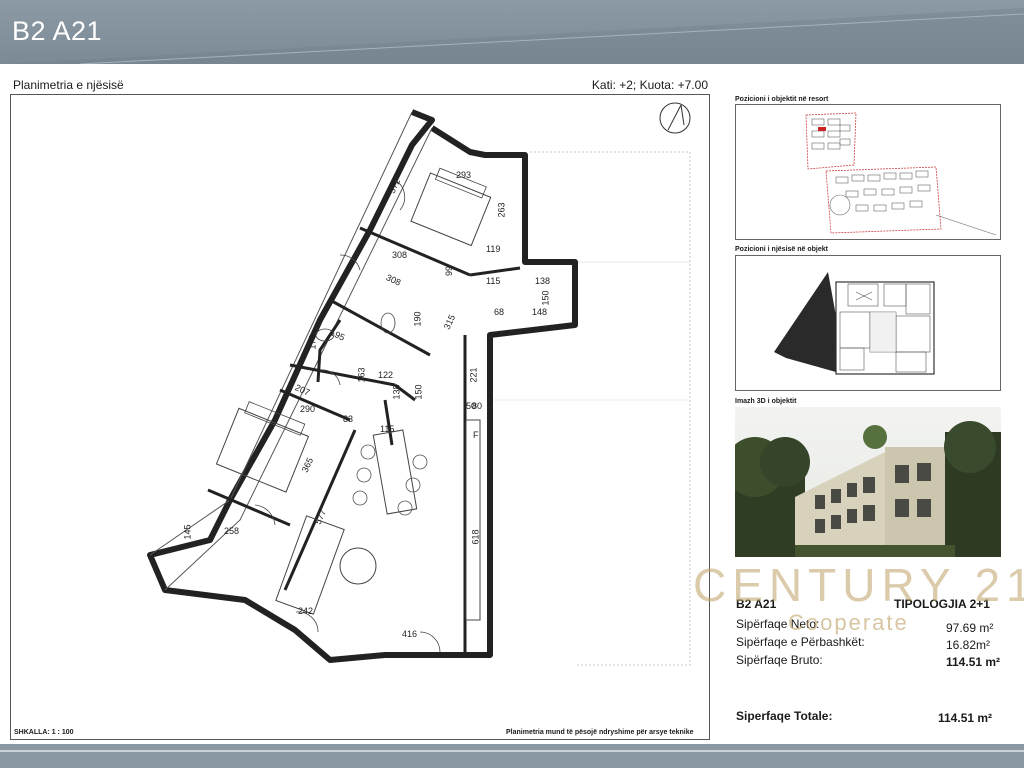 This screenshot has height=768, width=1024. What do you see at coordinates (858, 585) in the screenshot?
I see `century21-watermark: CENTURY 21` at bounding box center [858, 585].